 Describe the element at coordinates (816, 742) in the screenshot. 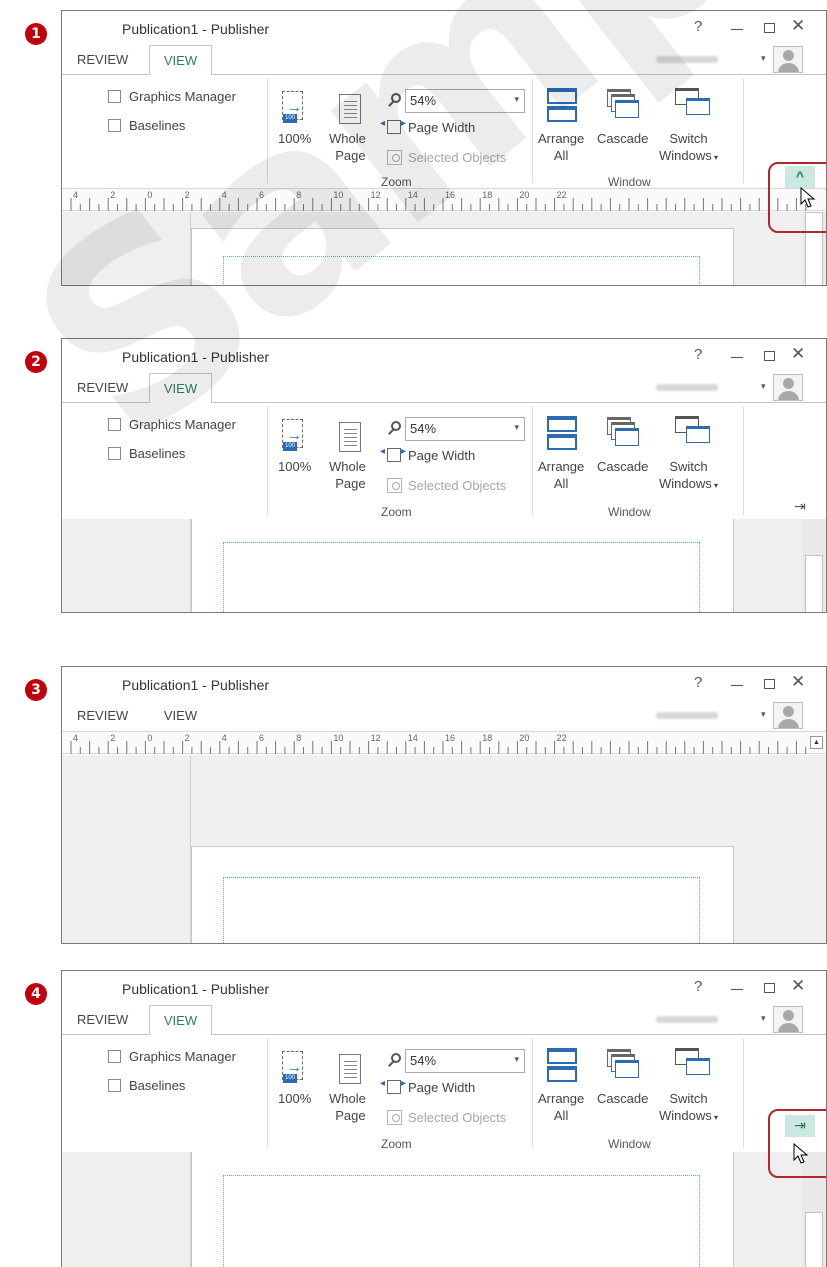

I see `scroll-up-icon: ▲` at that location.